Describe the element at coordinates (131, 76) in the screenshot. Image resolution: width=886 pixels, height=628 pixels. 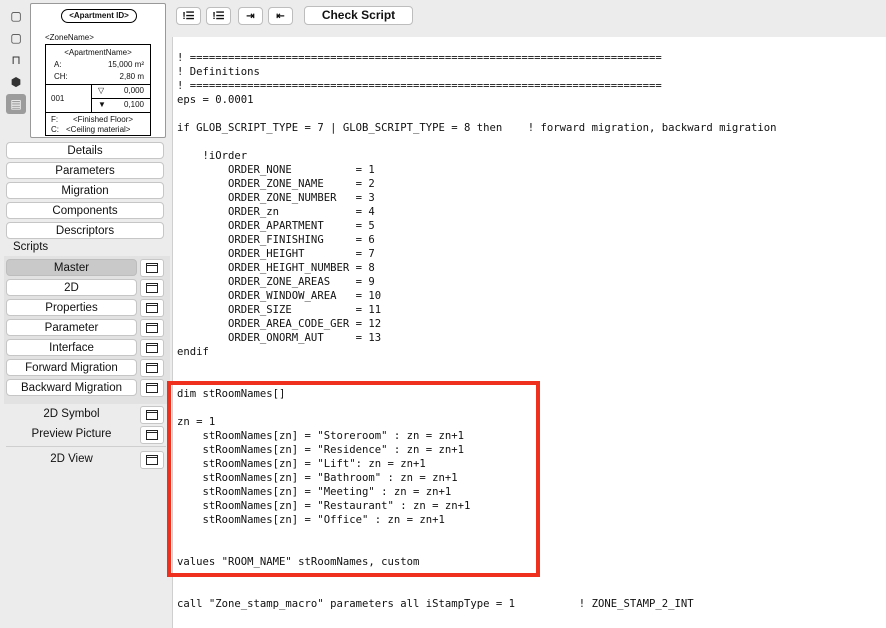
I see `ch-value: 2,80 m` at that location.